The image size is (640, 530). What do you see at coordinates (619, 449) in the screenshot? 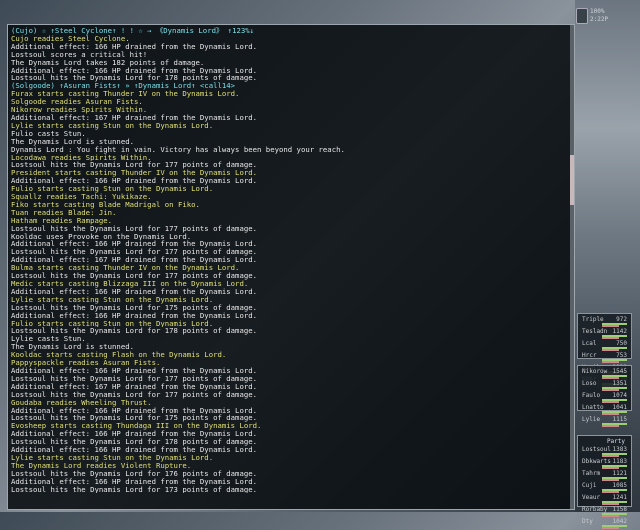
I see `party-member-hp: 1383` at bounding box center [619, 449].